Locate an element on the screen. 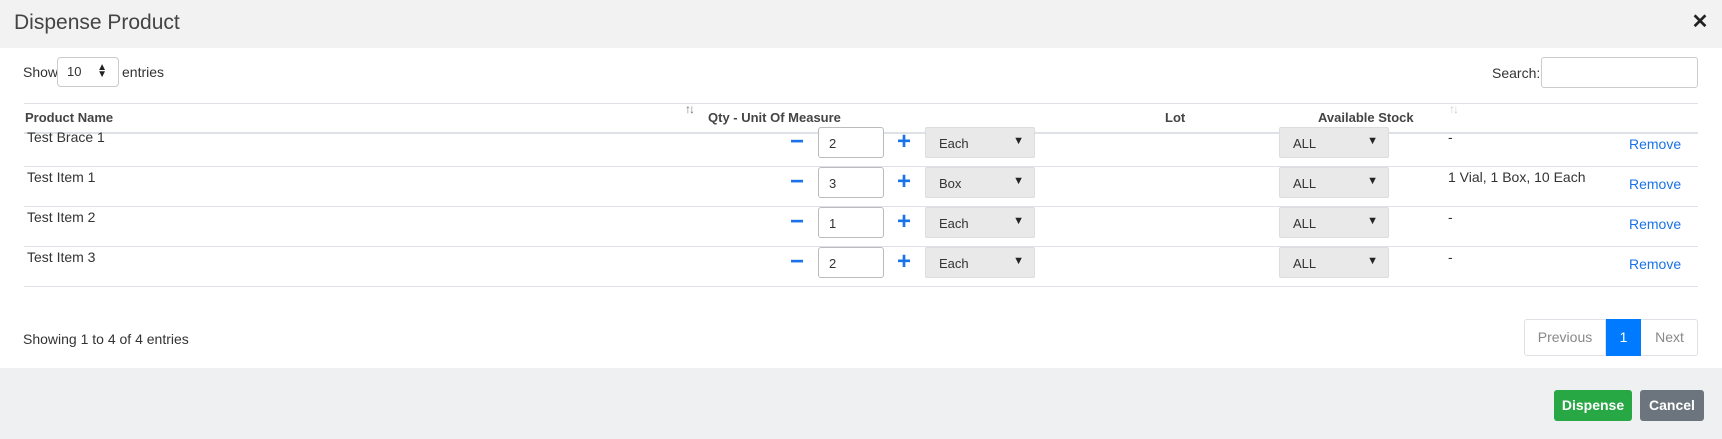 The width and height of the screenshot is (1722, 439). qty-input: 3 is located at coordinates (851, 182).